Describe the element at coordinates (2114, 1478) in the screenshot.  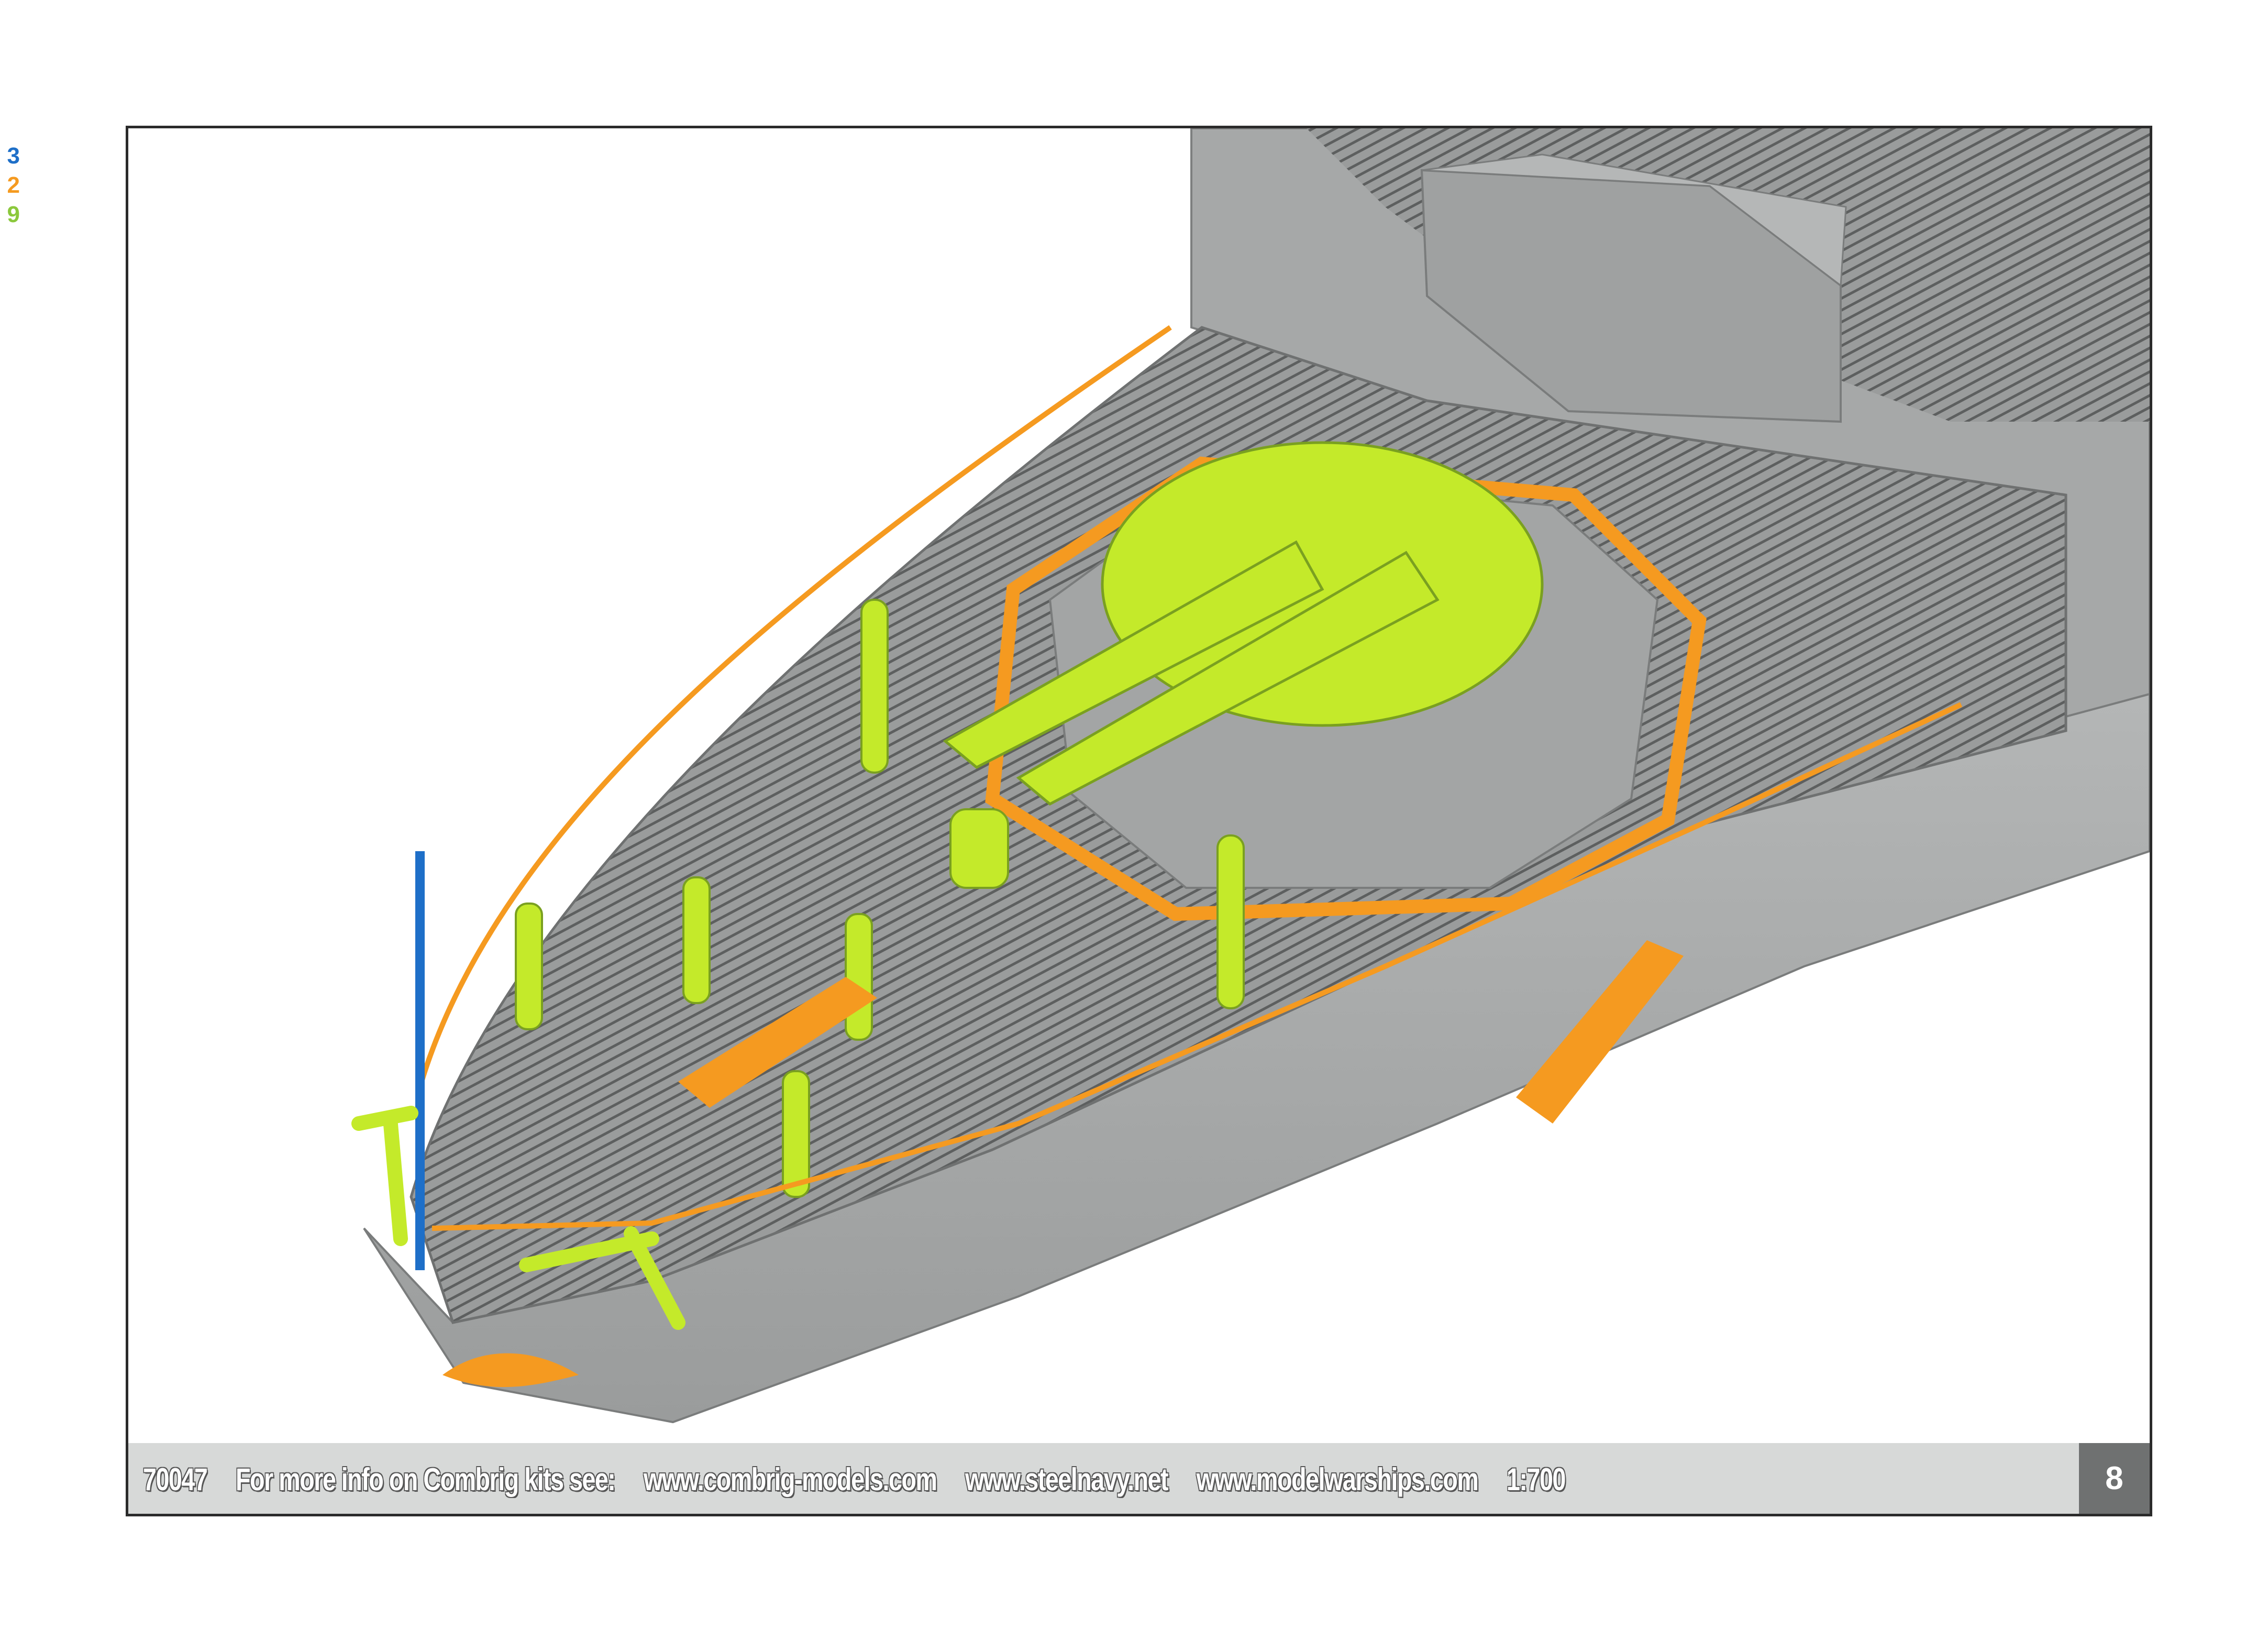
I see `page-number-badge: 8` at that location.